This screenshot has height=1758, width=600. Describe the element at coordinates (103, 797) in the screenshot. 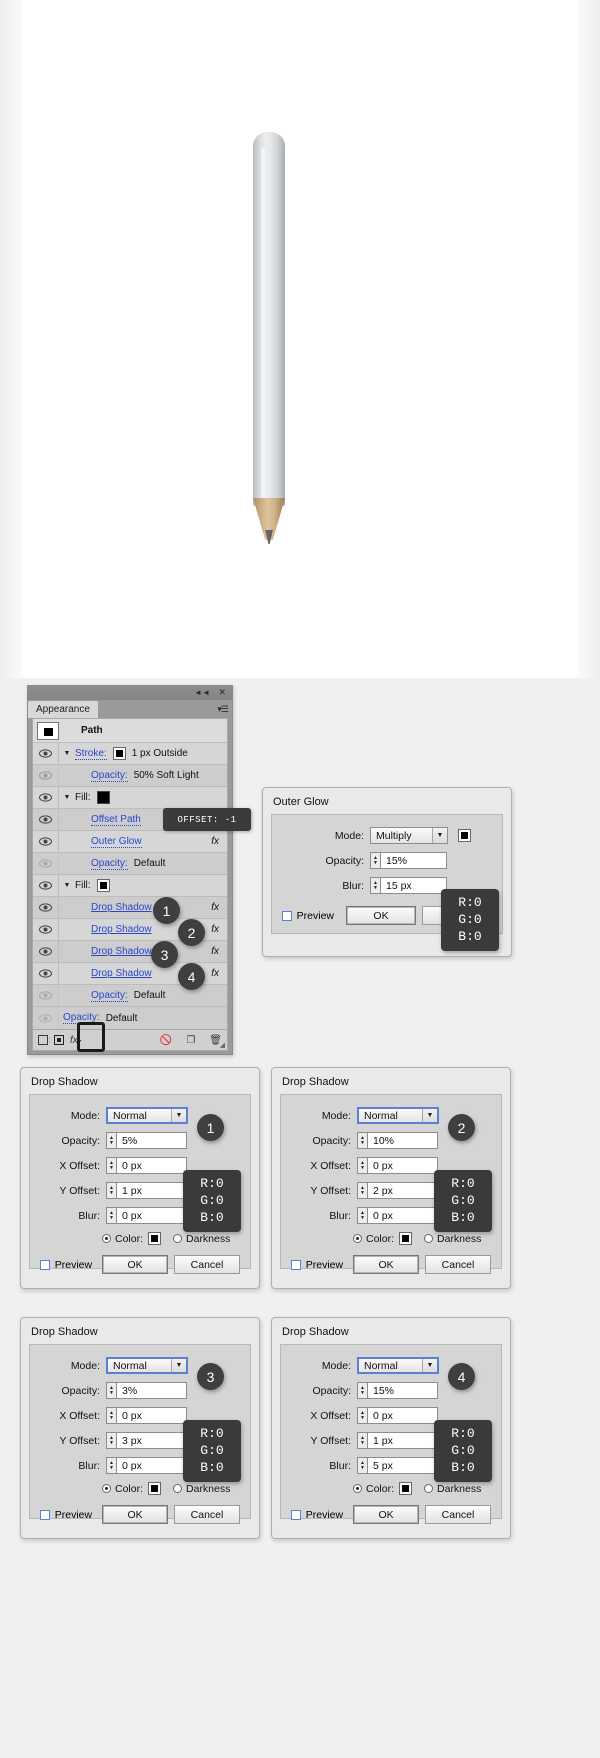

I see `fill-color-swatch` at that location.